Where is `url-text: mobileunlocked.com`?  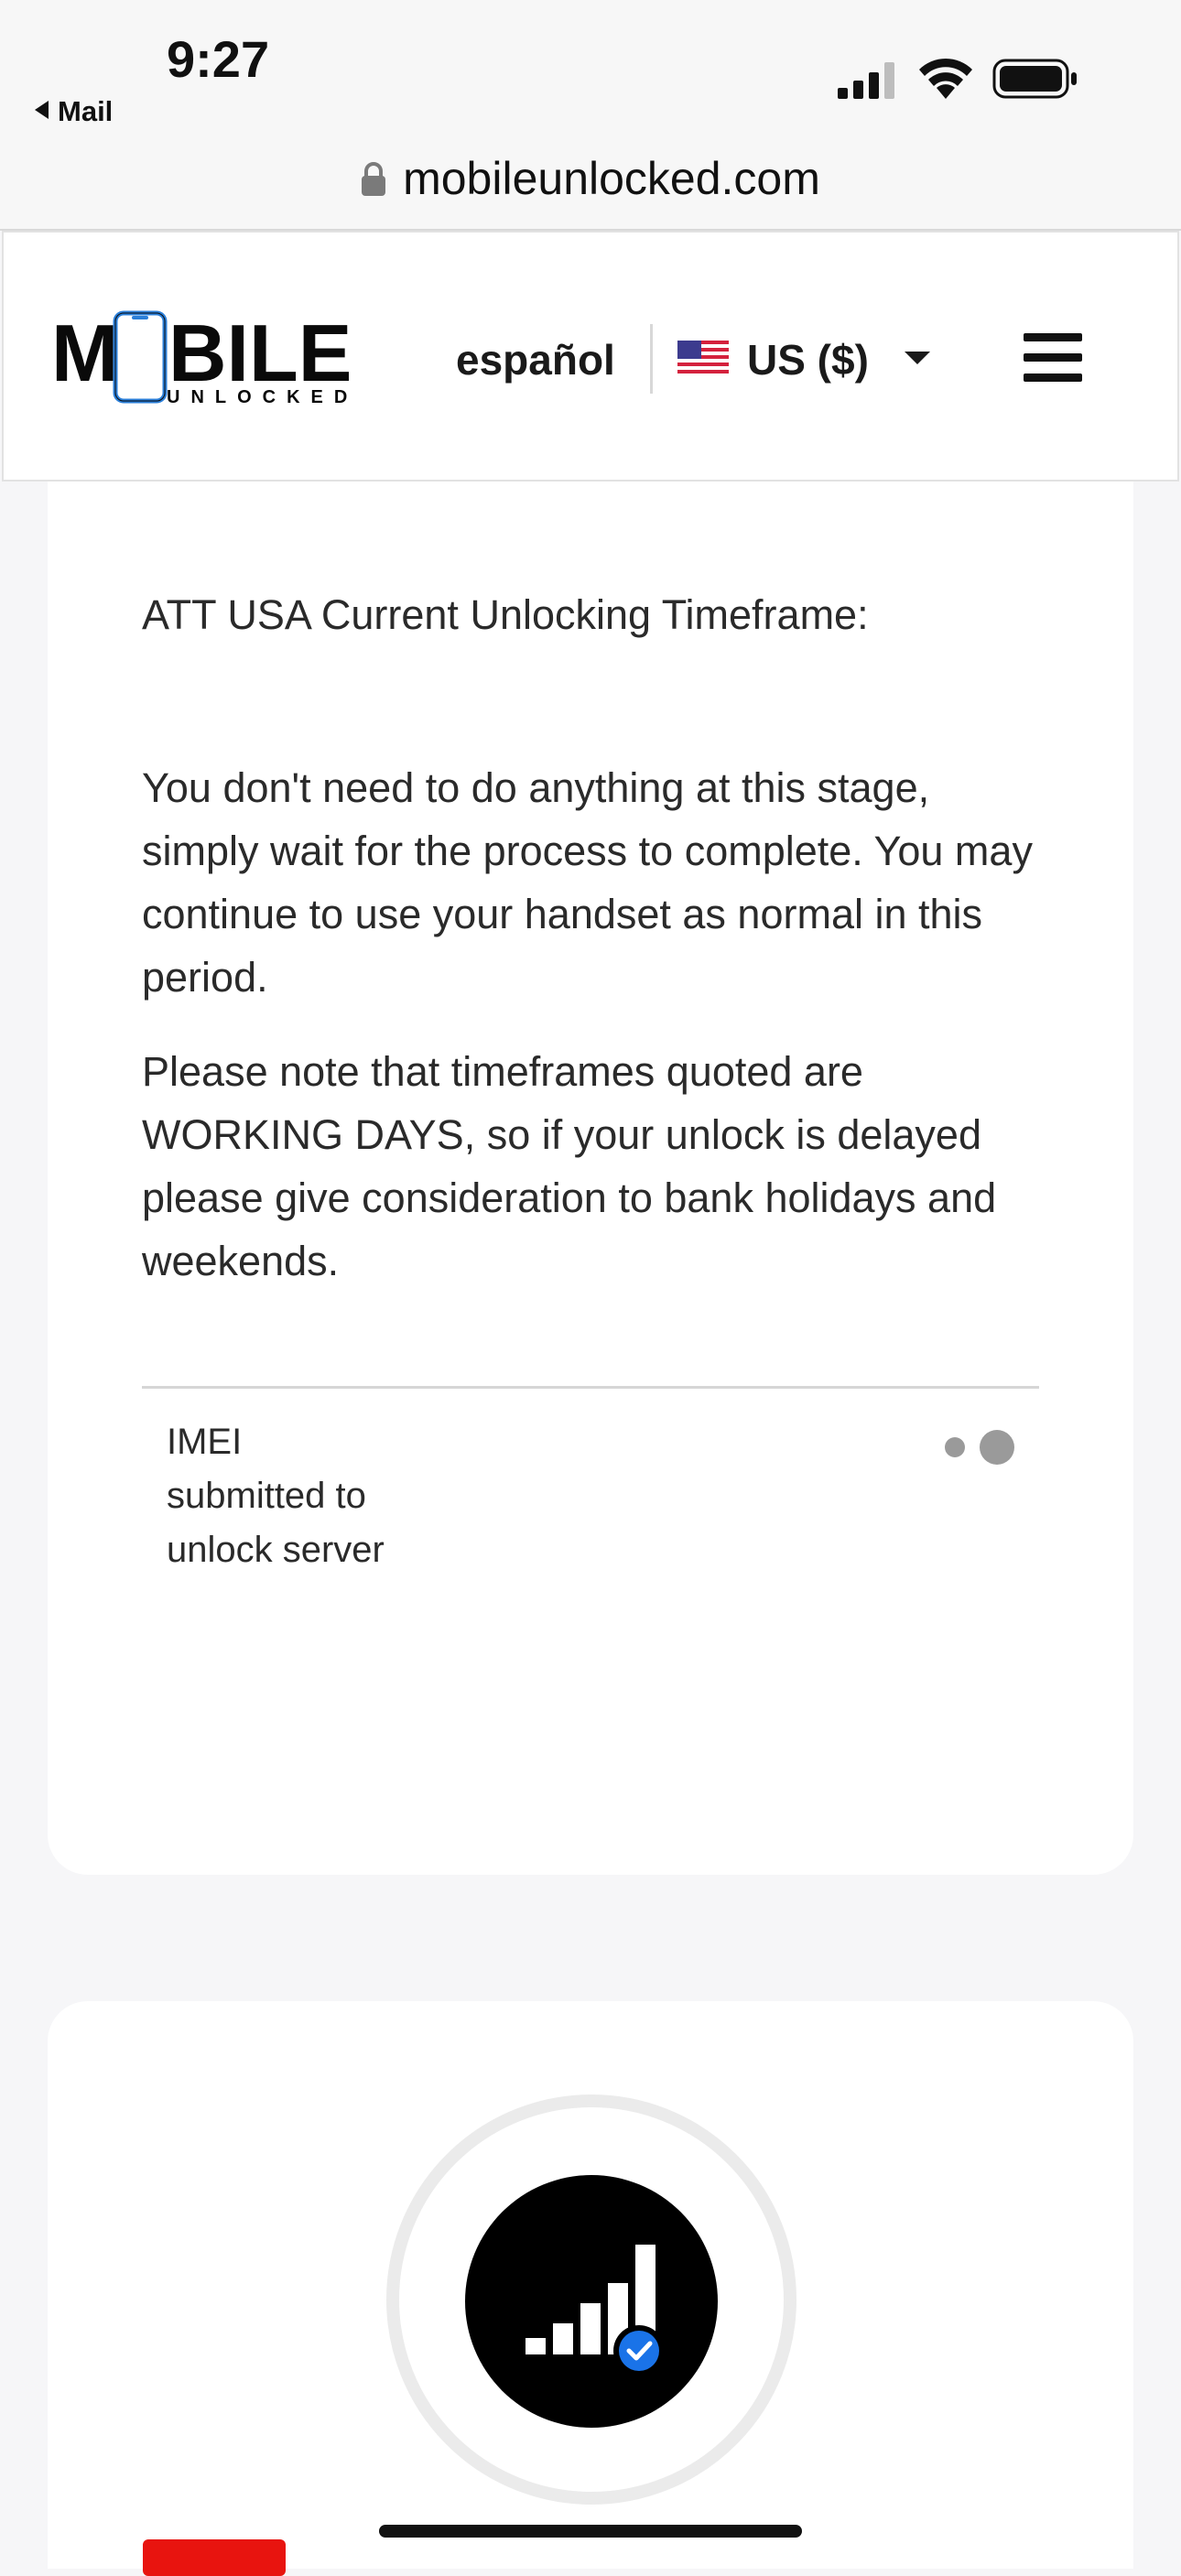 url-text: mobileunlocked.com is located at coordinates (611, 179).